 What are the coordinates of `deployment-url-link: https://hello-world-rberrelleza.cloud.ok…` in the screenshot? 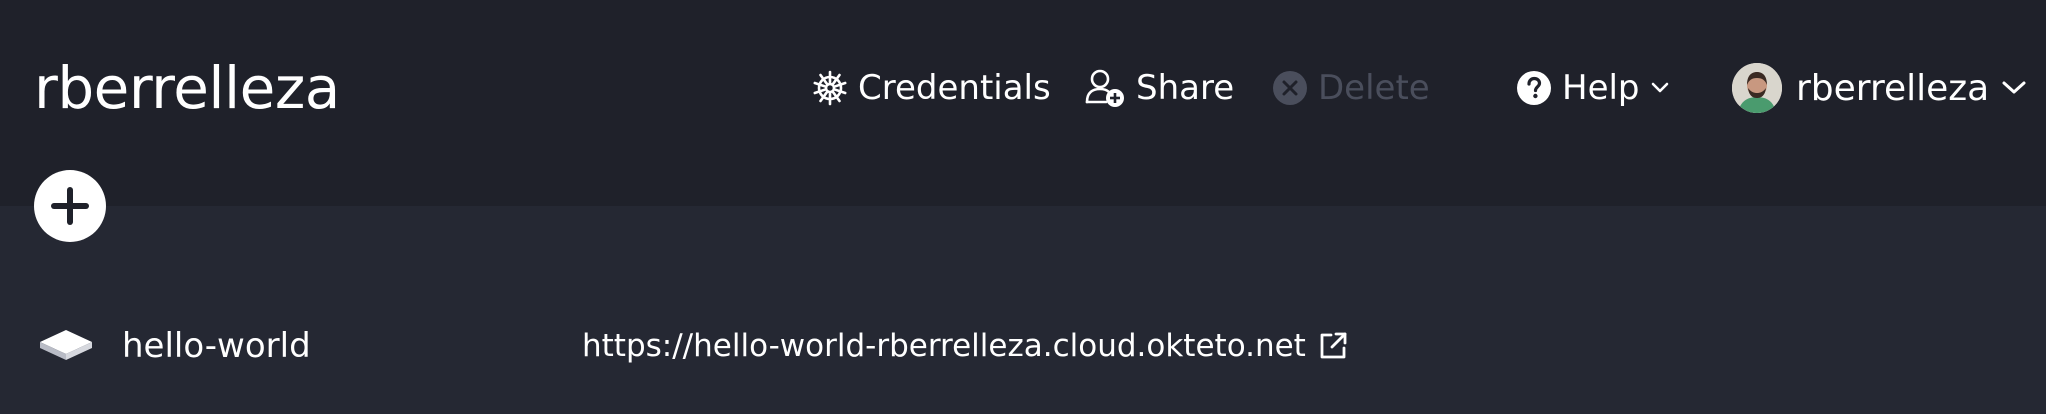 It's located at (965, 346).